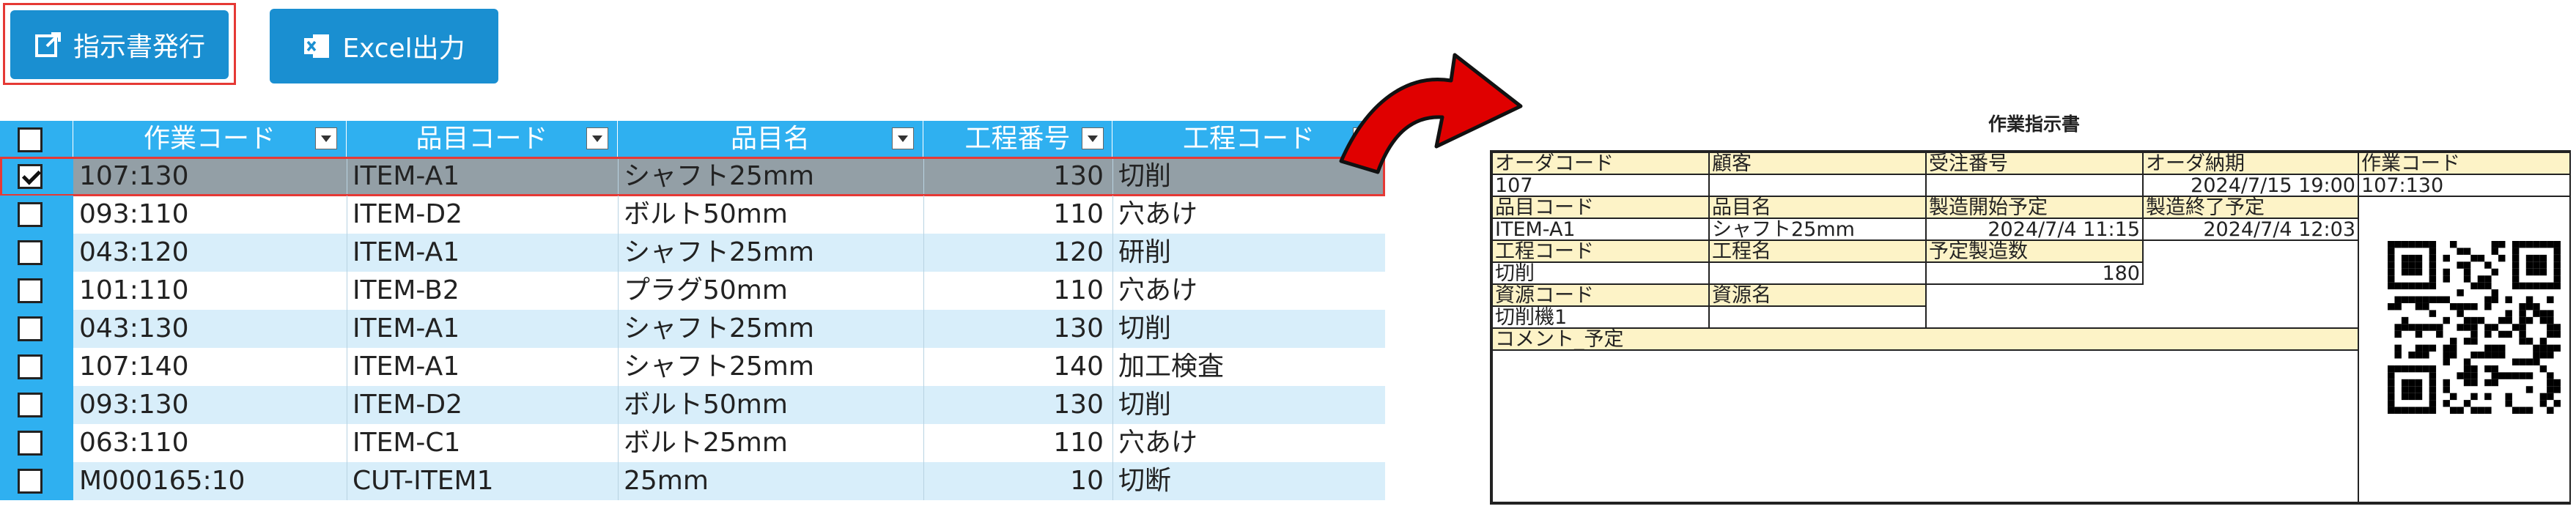 This screenshot has width=2576, height=509. Describe the element at coordinates (666, 481) in the screenshot. I see `cell-item-name: 25mm` at that location.